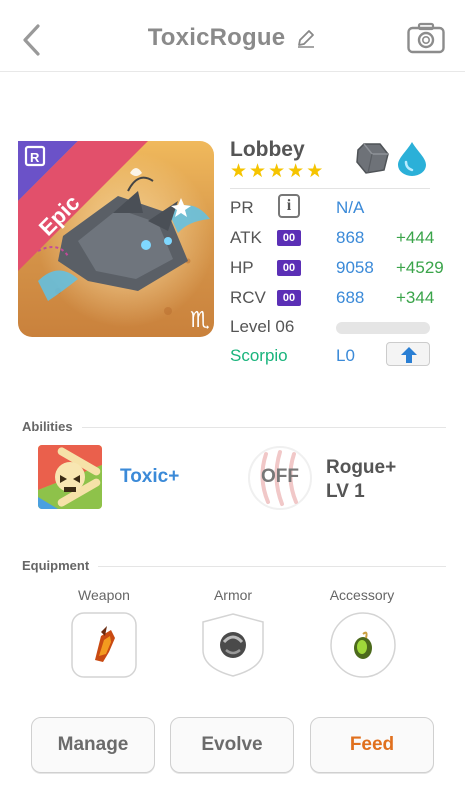  I want to click on toxic-ability-skull-icon, so click(70, 477).